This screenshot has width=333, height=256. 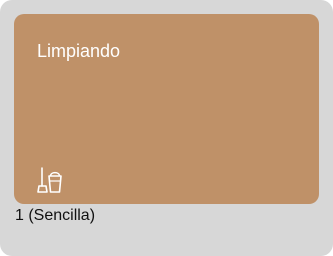 What do you see at coordinates (79, 51) in the screenshot?
I see `status-label: Limpiando` at bounding box center [79, 51].